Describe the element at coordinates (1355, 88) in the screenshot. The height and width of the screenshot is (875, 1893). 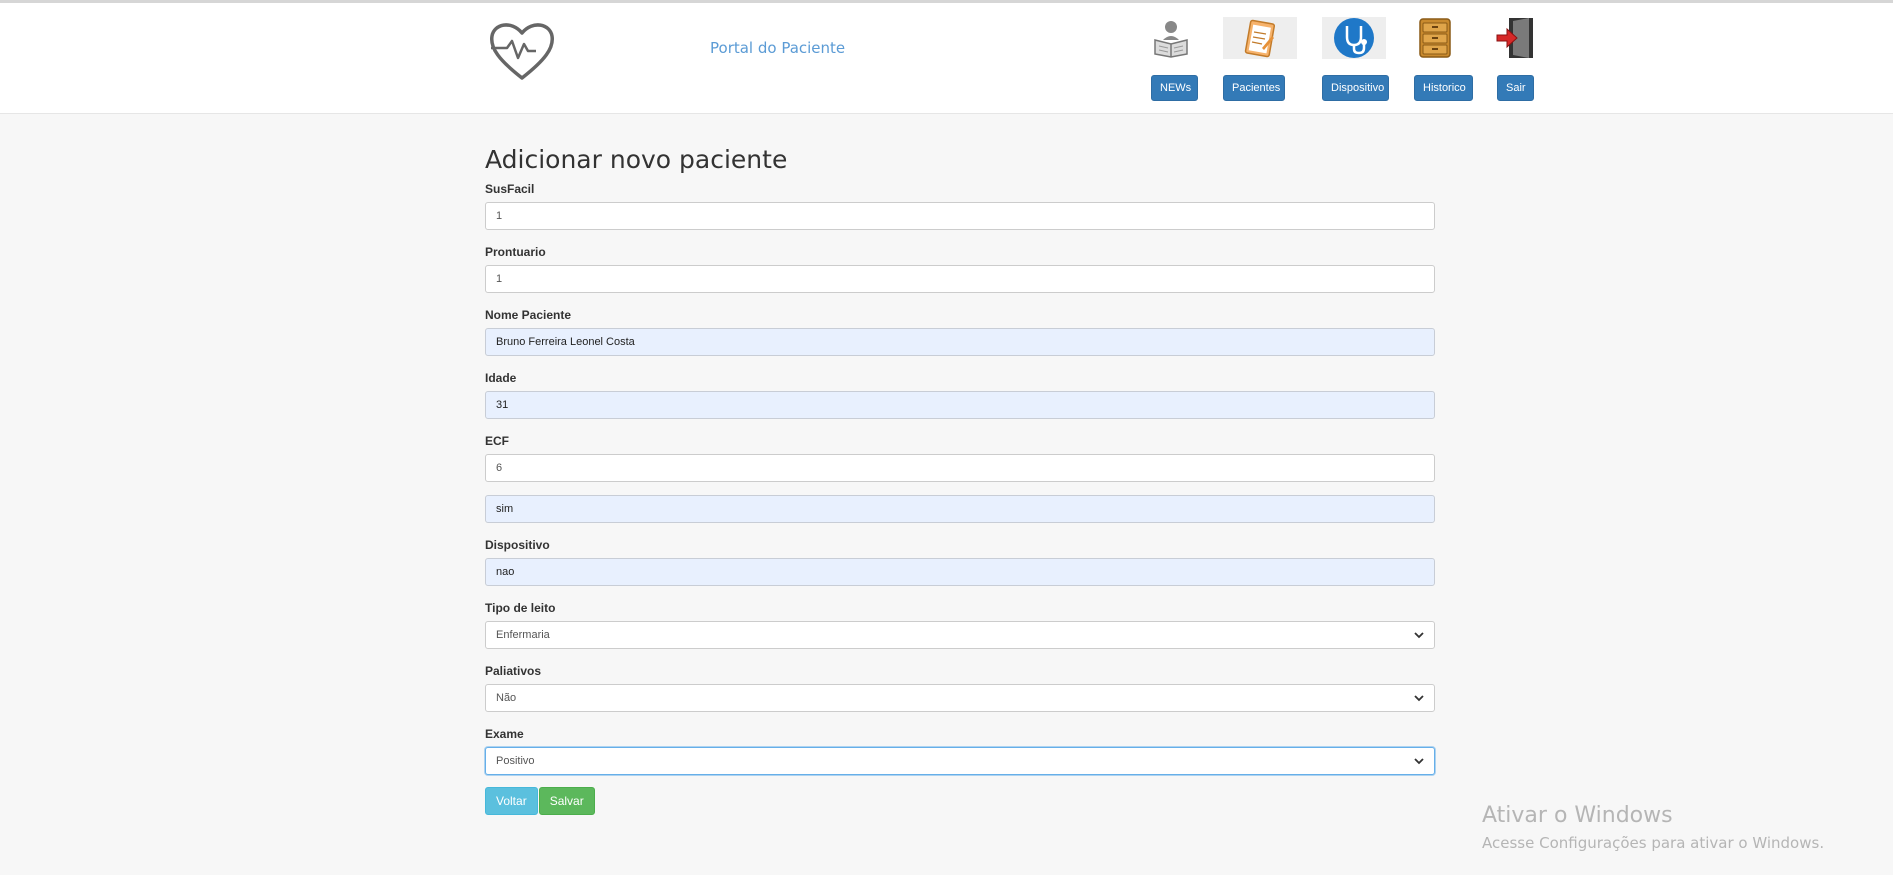
I see `nav-dispositivo-button: Dispositivo` at that location.